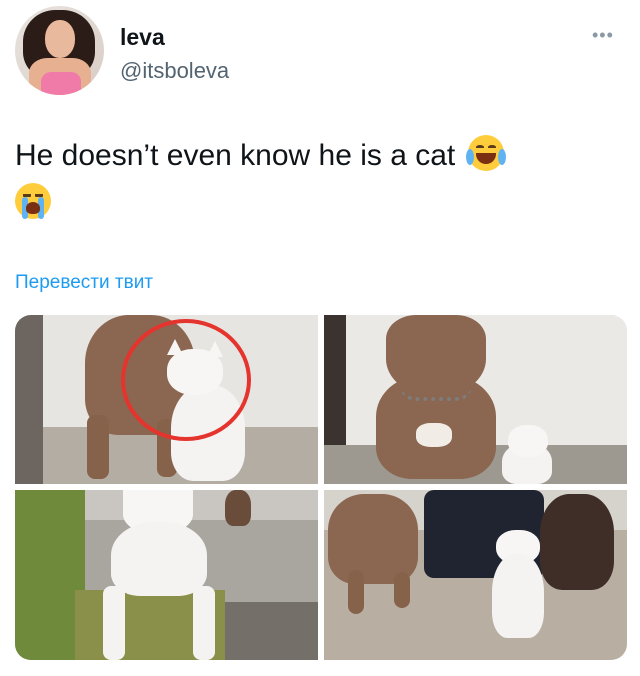 This screenshot has height=676, width=640. What do you see at coordinates (60, 39) in the screenshot?
I see `avatar-face` at bounding box center [60, 39].